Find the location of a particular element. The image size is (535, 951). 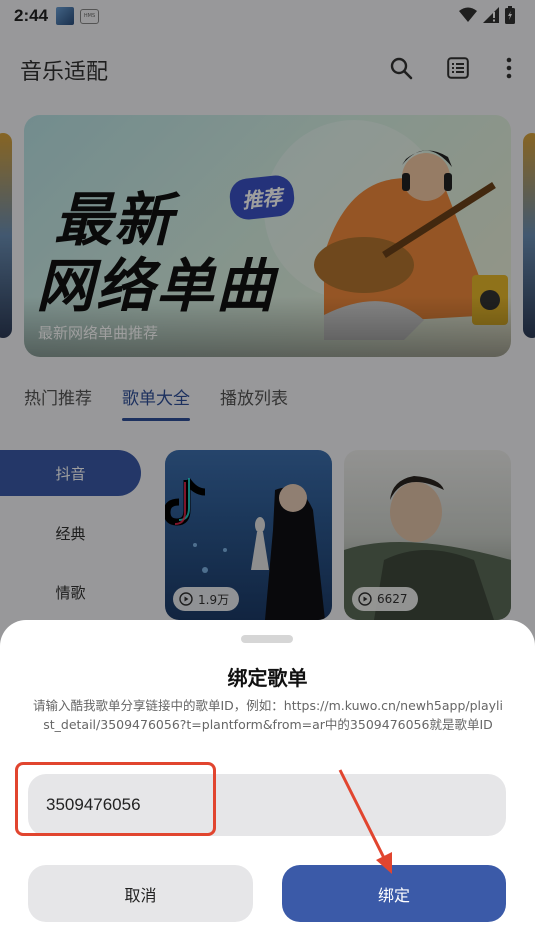

sheet-drag-handle is located at coordinates (267, 639).